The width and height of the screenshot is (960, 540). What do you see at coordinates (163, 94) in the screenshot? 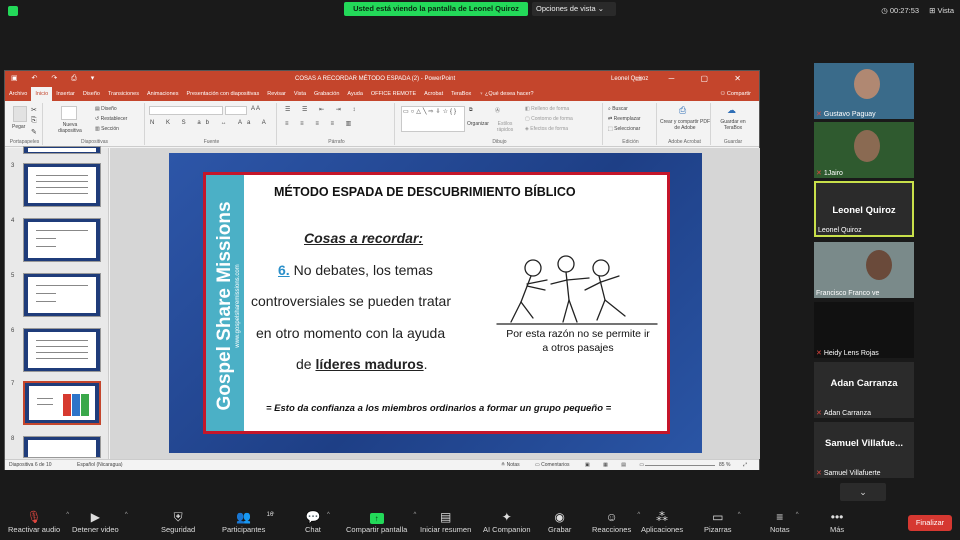
I see `tab-animations: Animaciones` at bounding box center [163, 94].